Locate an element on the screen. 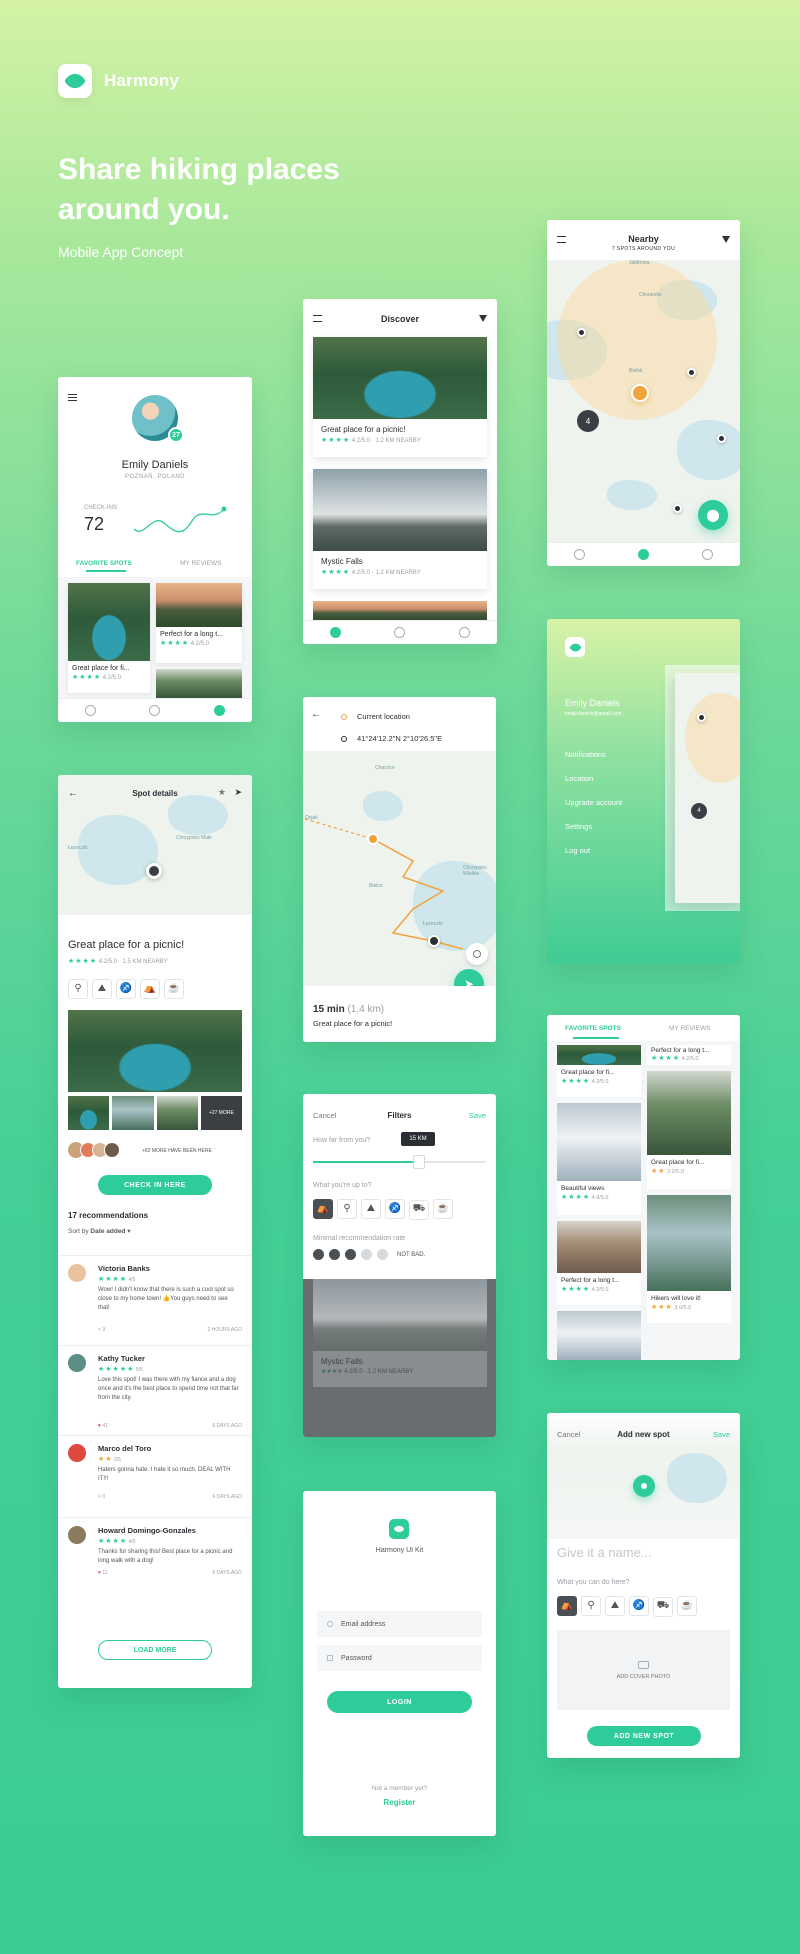 This screenshot has width=800, height=1954. peek-screen: 4 is located at coordinates (707, 788).